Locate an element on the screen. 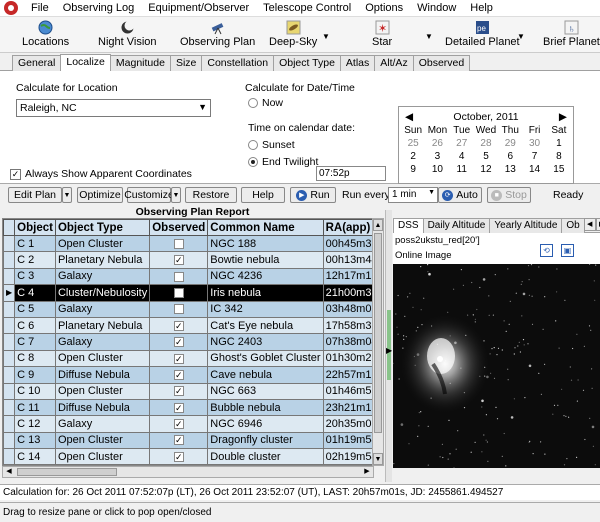  customize-button: Customize is located at coordinates (149, 195).